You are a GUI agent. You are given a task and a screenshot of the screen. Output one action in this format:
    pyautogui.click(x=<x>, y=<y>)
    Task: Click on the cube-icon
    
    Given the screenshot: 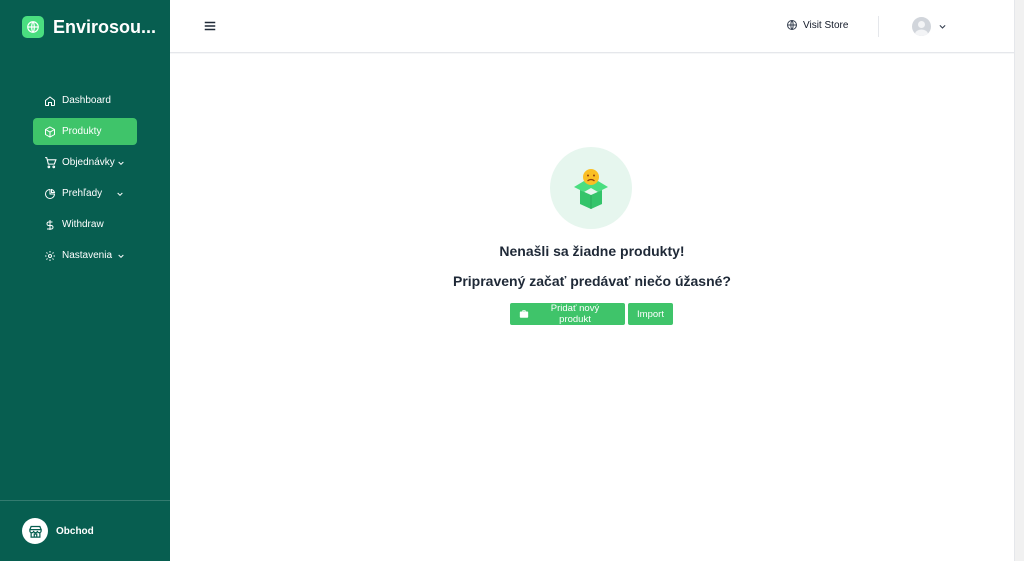 What is the action you would take?
    pyautogui.click(x=50, y=132)
    